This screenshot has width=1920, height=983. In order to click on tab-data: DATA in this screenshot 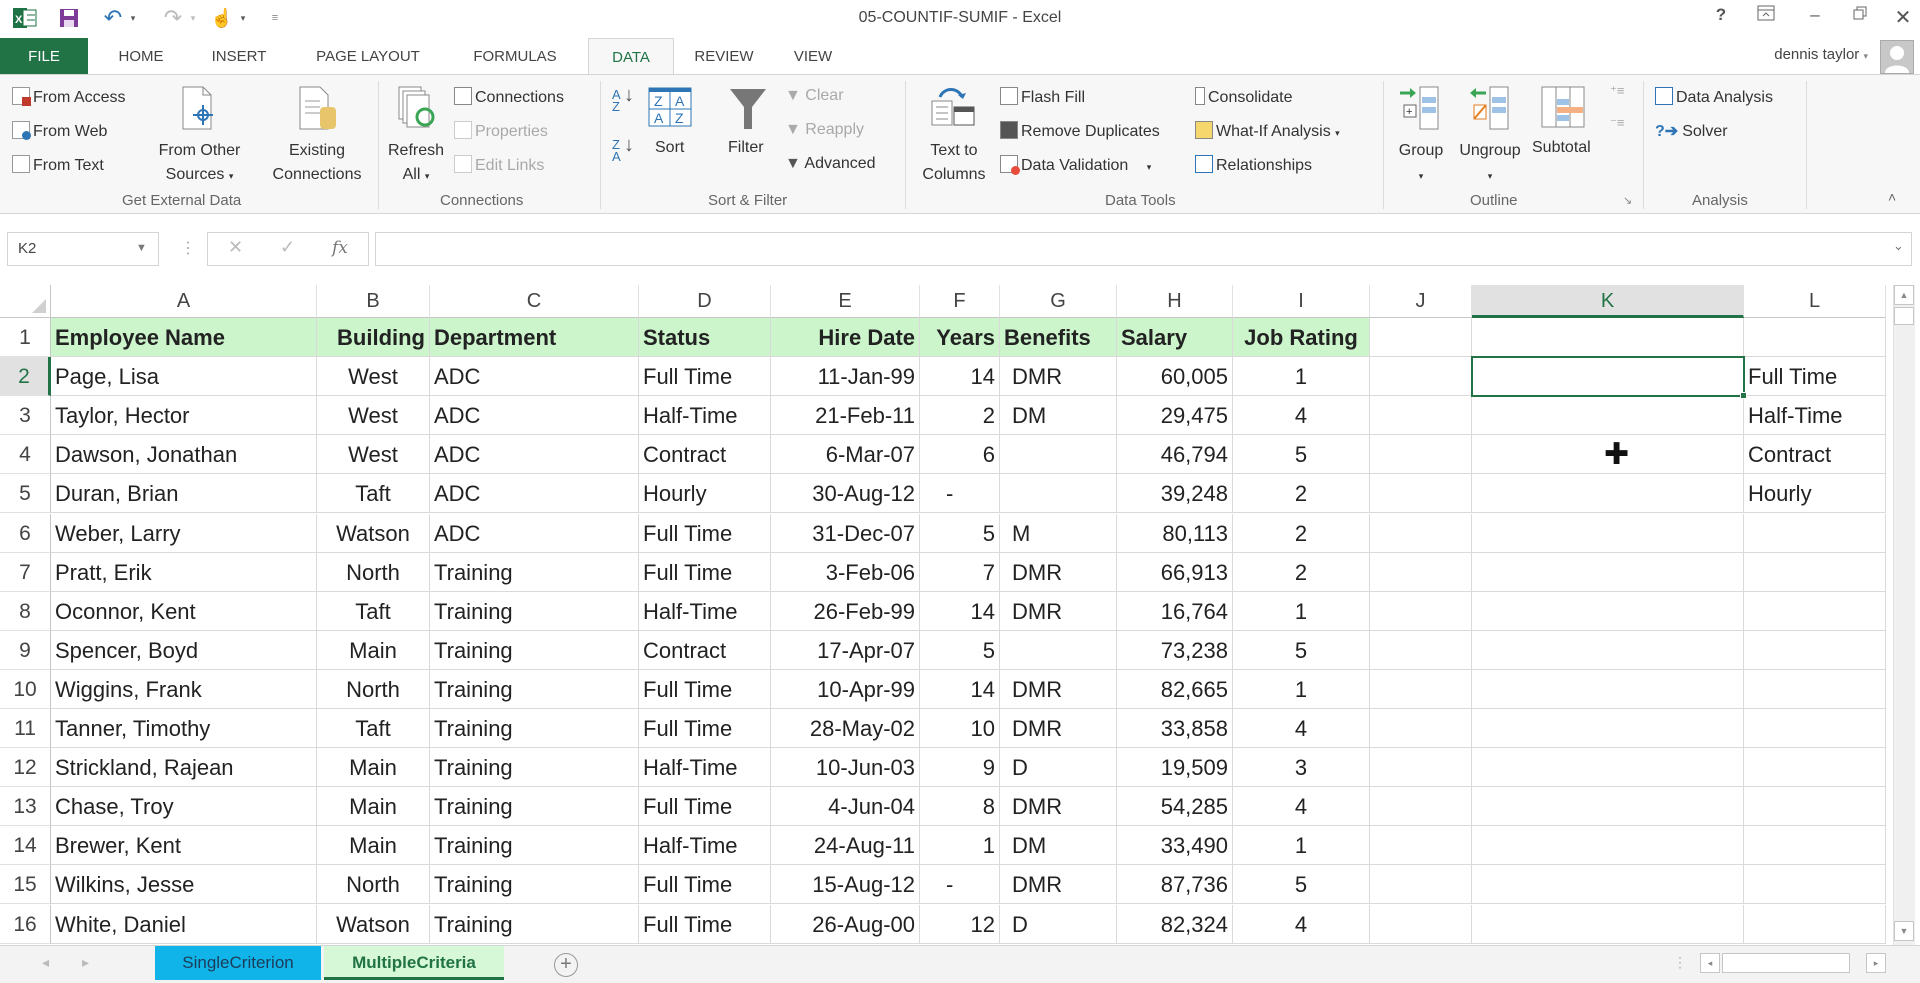, I will do `click(631, 56)`.